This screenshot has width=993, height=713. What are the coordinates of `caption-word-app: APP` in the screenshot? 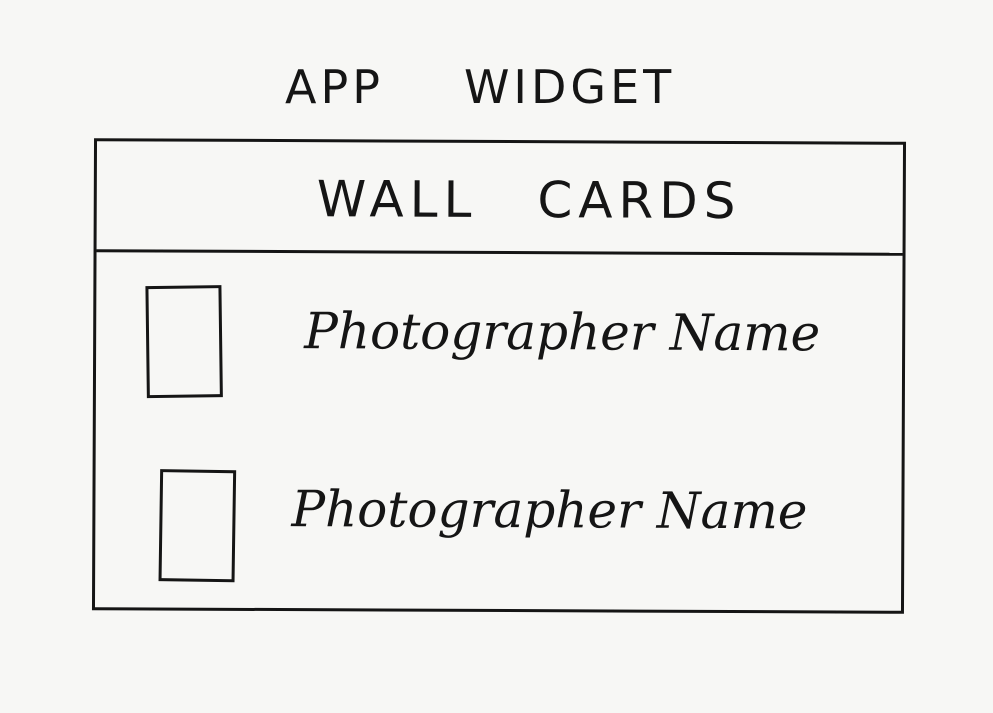 It's located at (334, 87).